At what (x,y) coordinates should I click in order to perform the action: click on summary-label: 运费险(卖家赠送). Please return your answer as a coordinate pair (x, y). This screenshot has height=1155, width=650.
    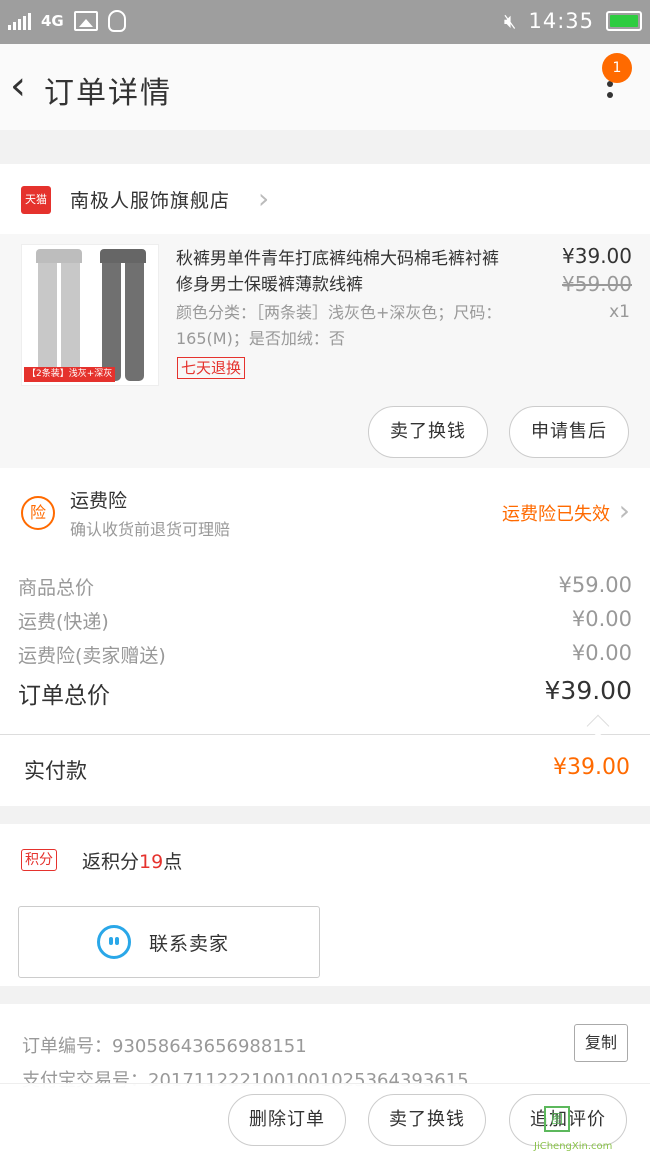
    Looking at the image, I should click on (92, 656).